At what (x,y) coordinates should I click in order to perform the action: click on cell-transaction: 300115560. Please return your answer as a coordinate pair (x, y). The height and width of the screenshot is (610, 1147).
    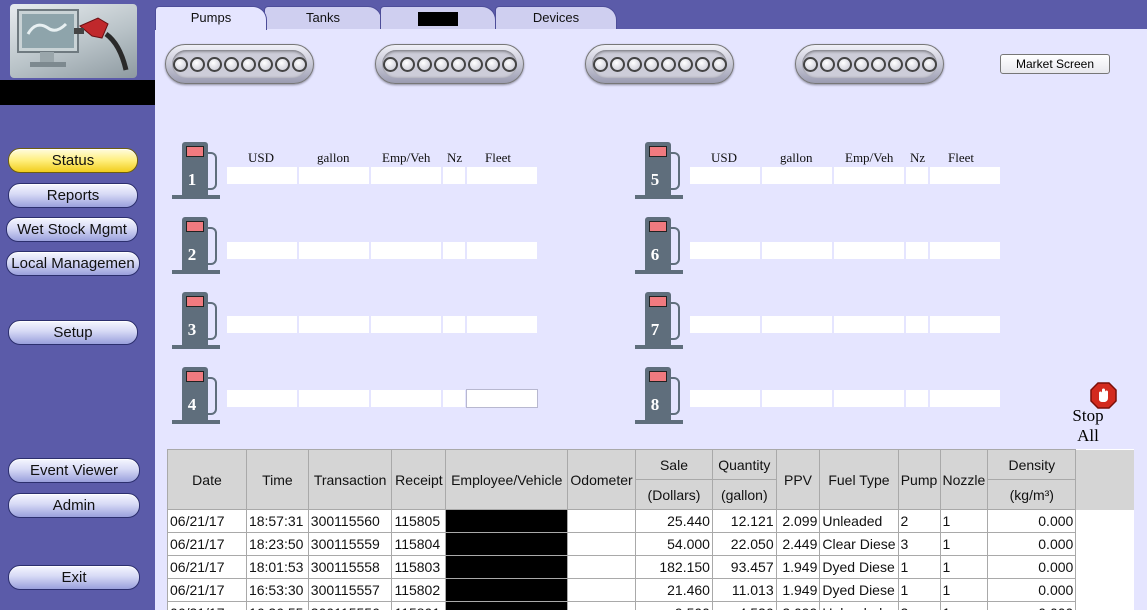
    Looking at the image, I should click on (350, 521).